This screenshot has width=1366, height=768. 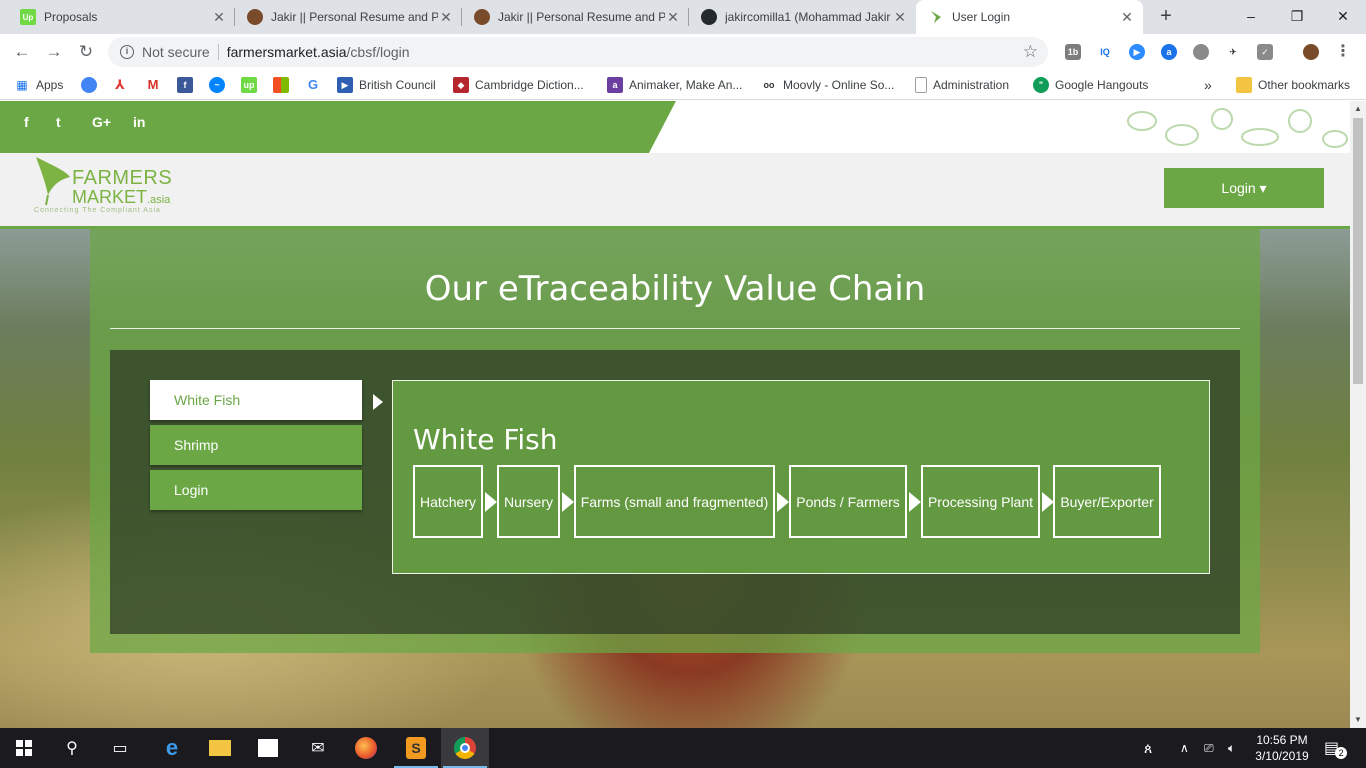 I want to click on security-status: Not secure, so click(x=176, y=52).